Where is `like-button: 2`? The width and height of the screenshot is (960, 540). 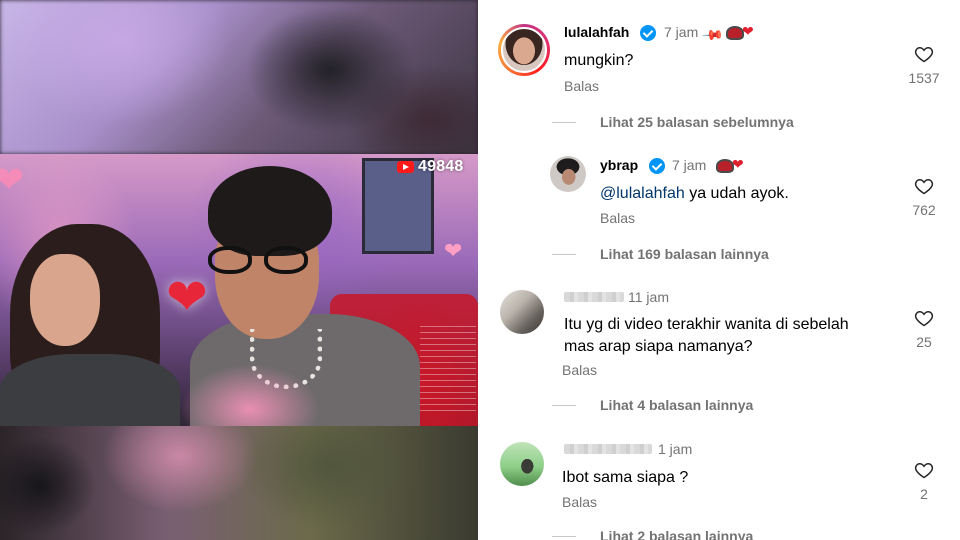
like-button: 2 is located at coordinates (924, 481).